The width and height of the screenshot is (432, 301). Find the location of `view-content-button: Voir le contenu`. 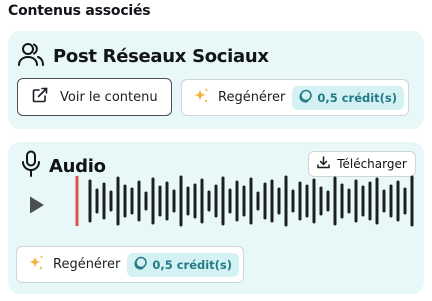

view-content-button: Voir le contenu is located at coordinates (94, 97).